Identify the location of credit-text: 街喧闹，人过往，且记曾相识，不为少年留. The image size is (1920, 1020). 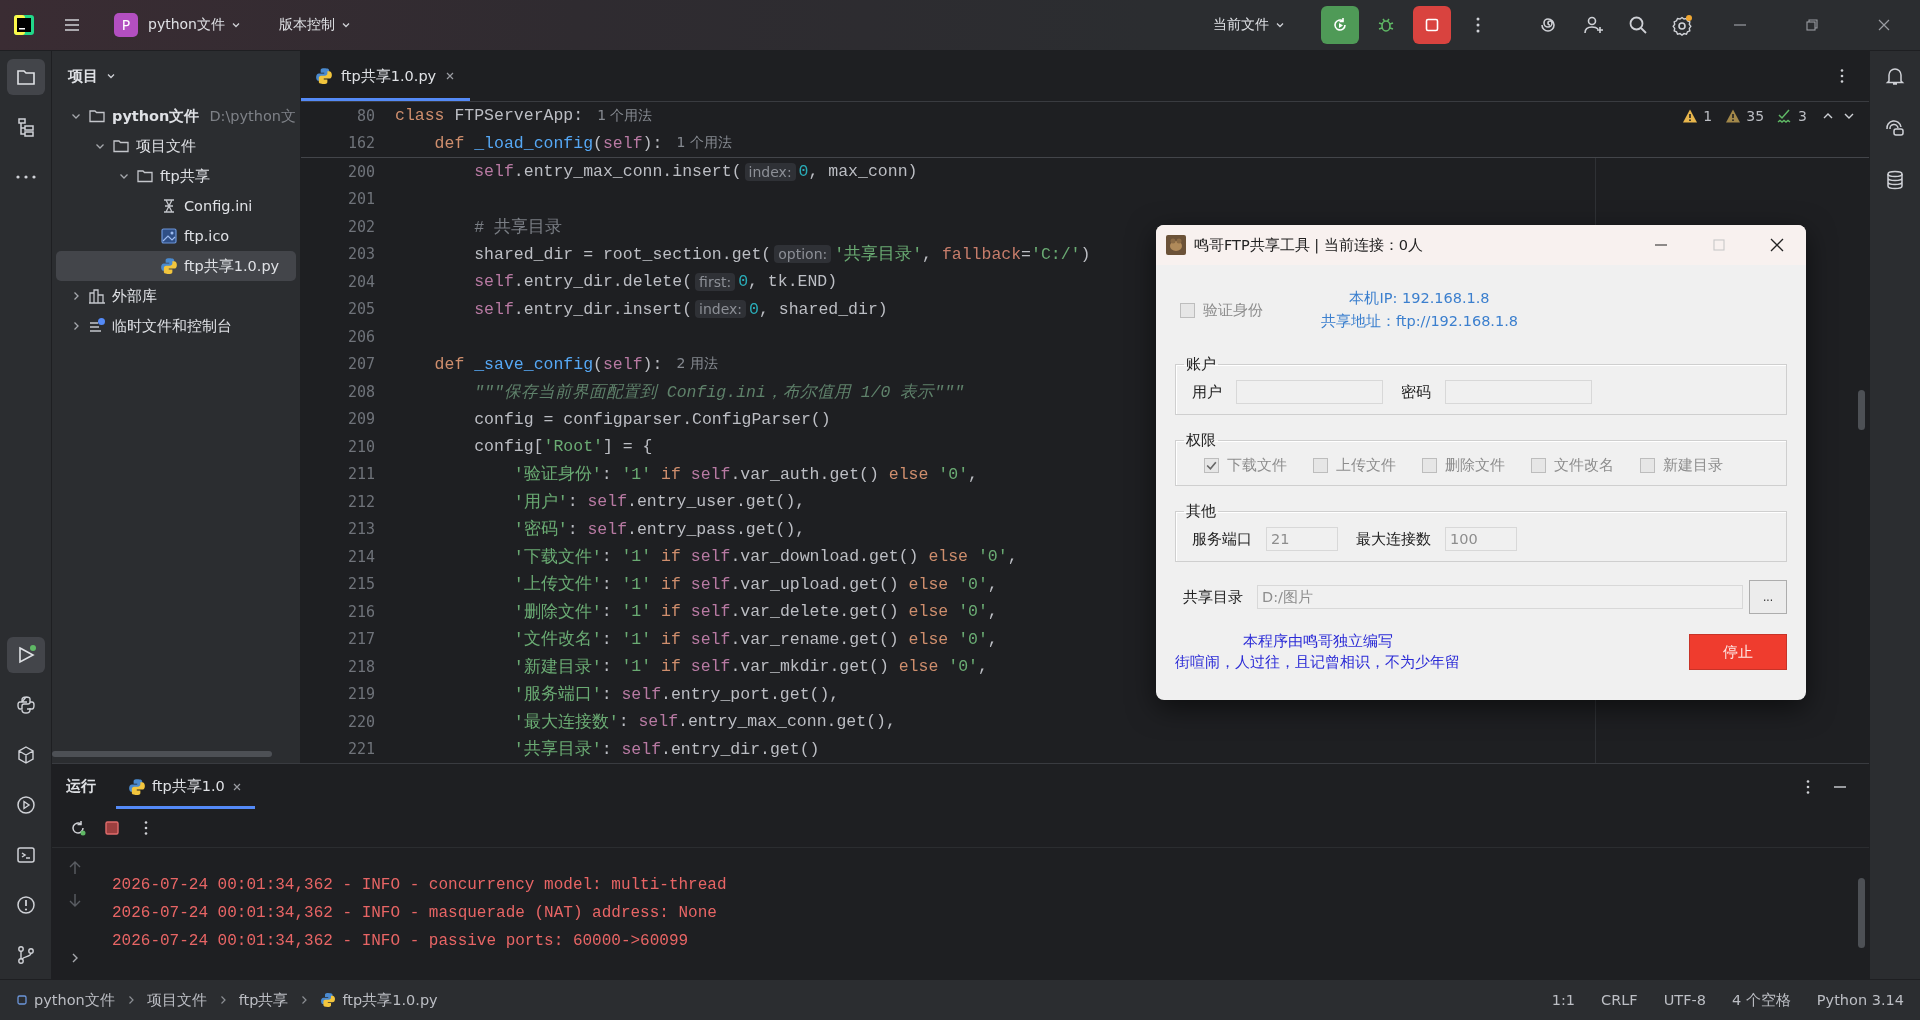
(1317, 662).